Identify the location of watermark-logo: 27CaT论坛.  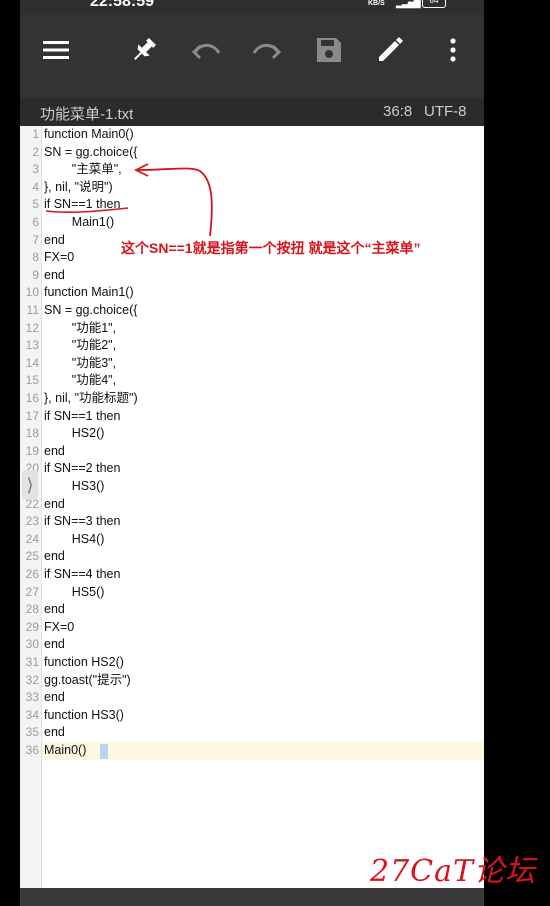
(453, 871).